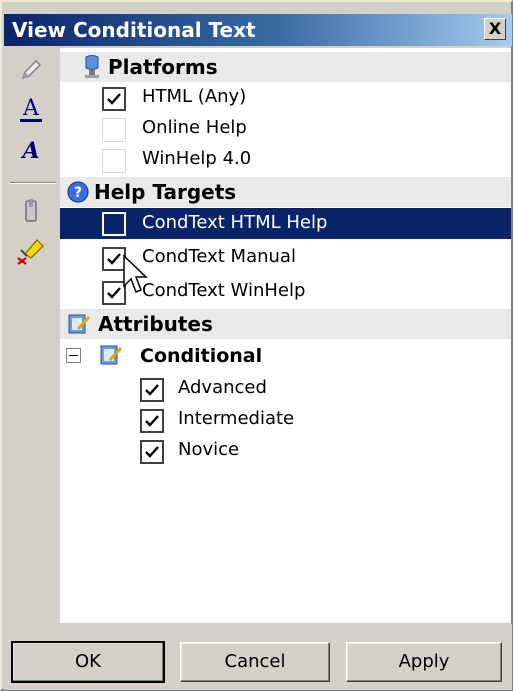  What do you see at coordinates (255, 662) in the screenshot?
I see `cancel-button: Cancel` at bounding box center [255, 662].